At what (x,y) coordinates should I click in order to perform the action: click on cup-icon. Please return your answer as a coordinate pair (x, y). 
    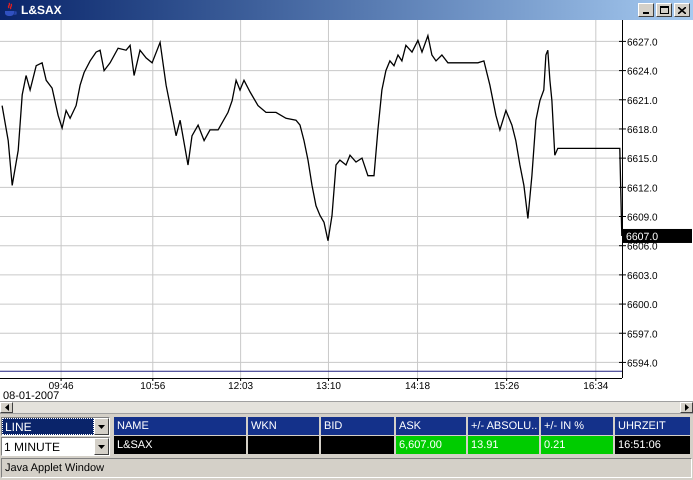
    Looking at the image, I should click on (10, 10).